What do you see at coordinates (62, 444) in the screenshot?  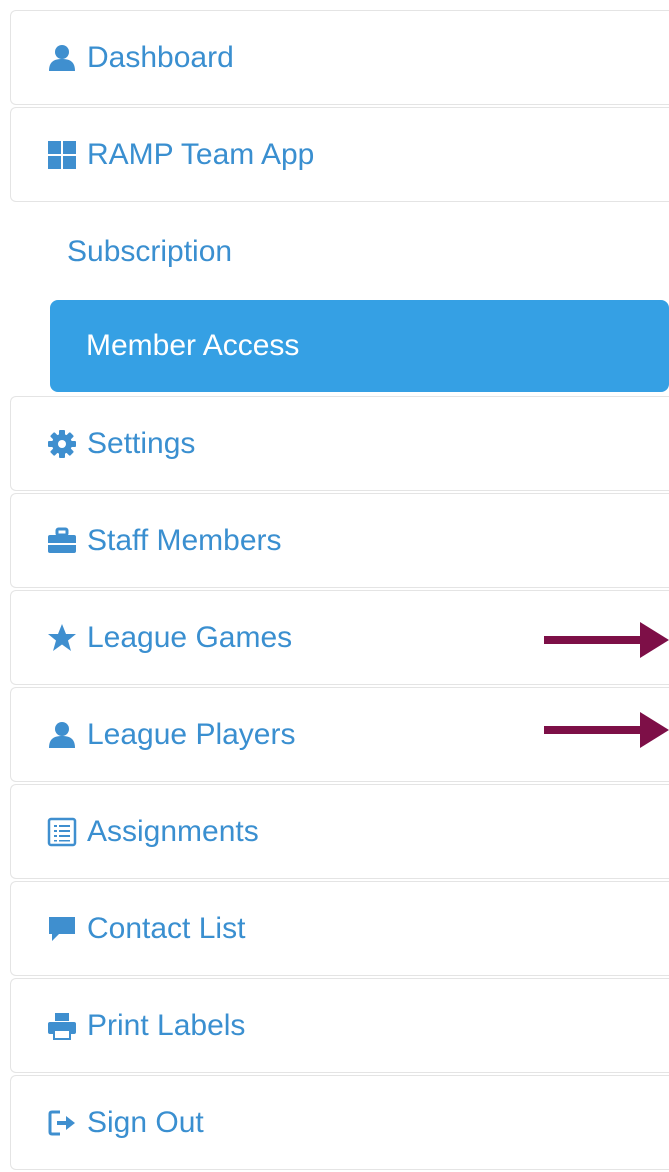 I see `gear-icon` at bounding box center [62, 444].